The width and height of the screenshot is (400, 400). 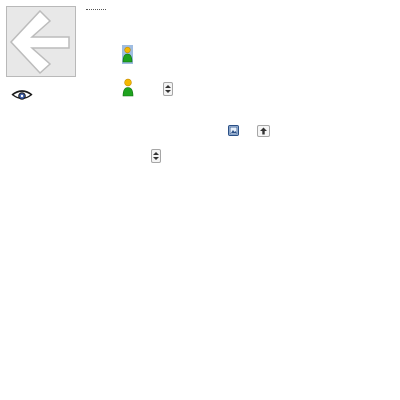 I want to click on visibility-toggle, so click(x=22, y=96).